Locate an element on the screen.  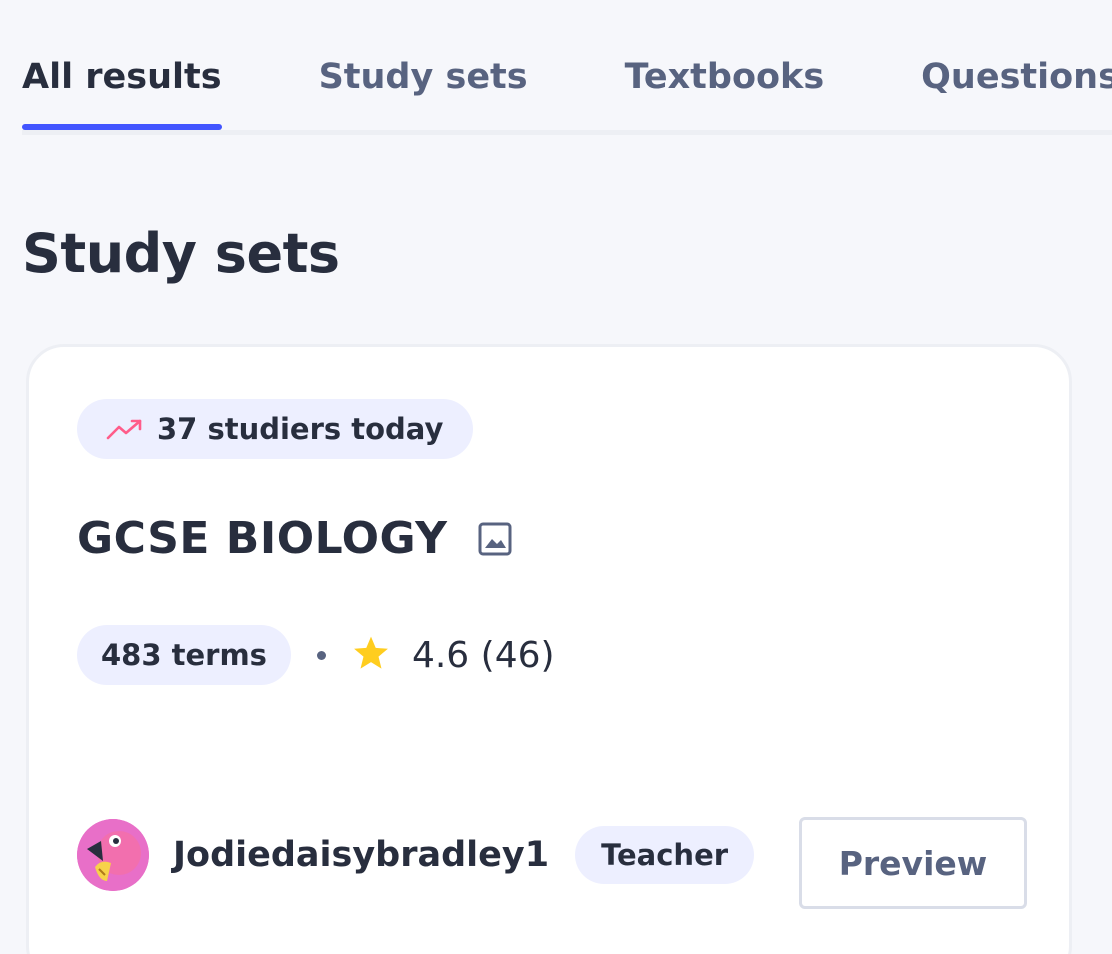
set-title: GCSE BIOLOGY is located at coordinates (262, 538).